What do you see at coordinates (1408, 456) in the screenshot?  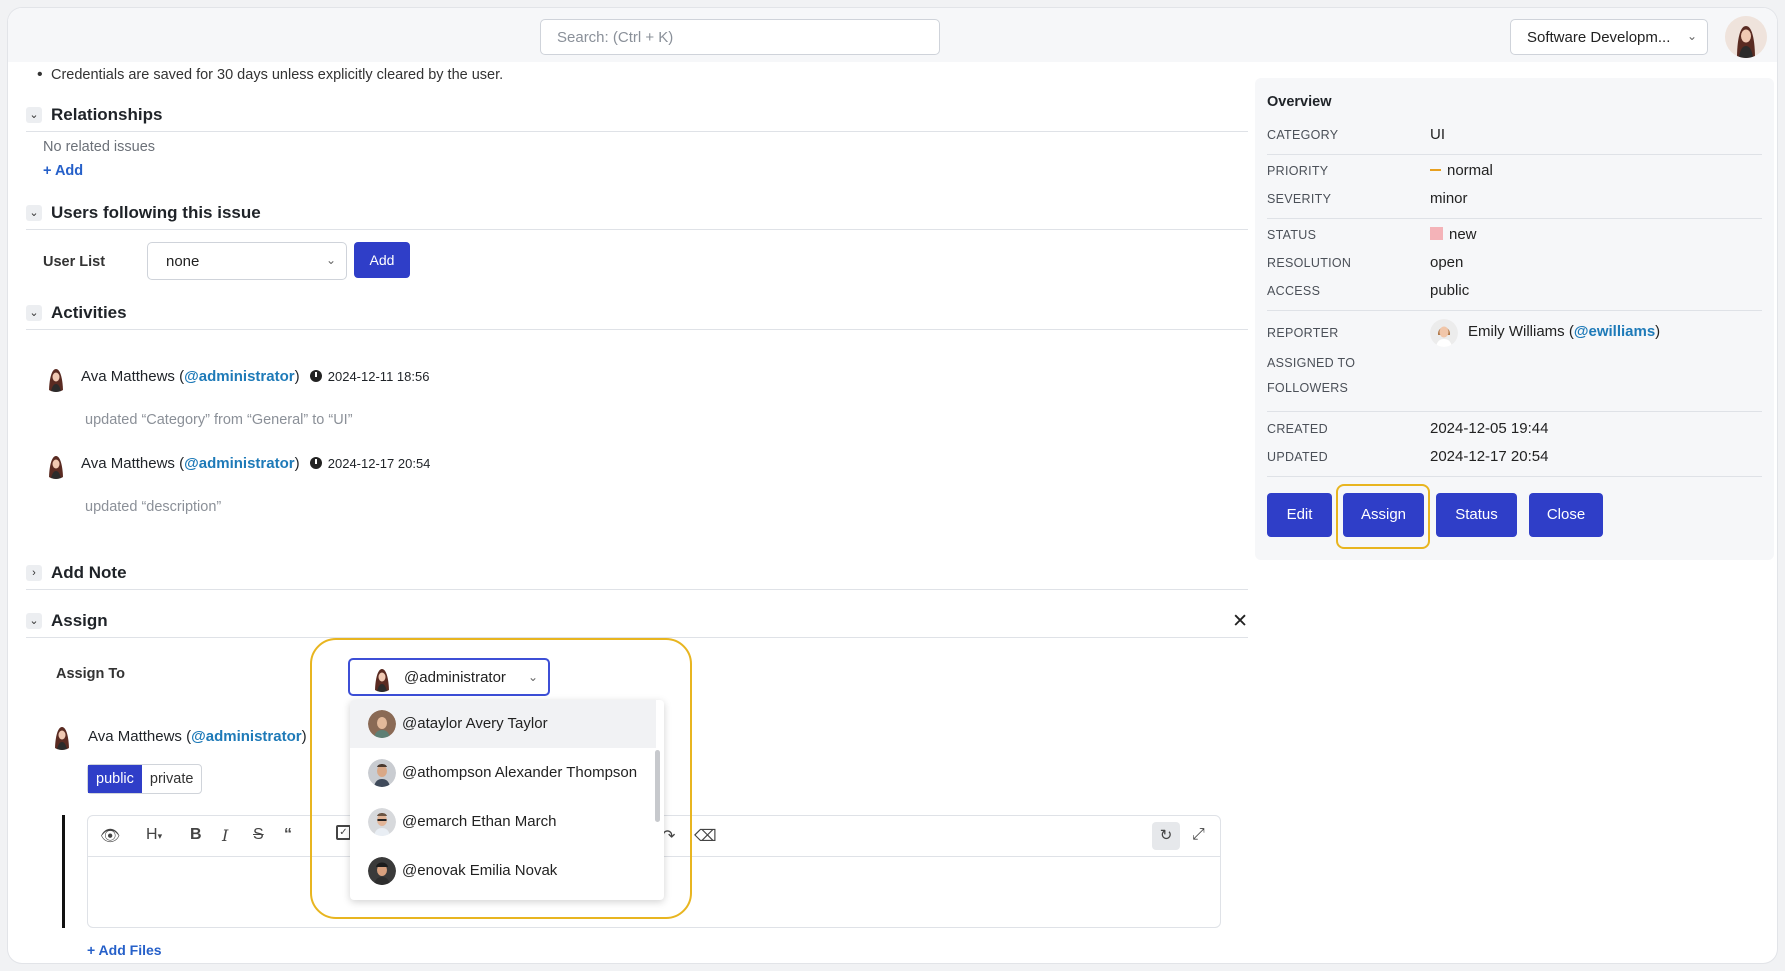 I see `overview-row-updated: UPDATED 2024-12-17 20:54` at bounding box center [1408, 456].